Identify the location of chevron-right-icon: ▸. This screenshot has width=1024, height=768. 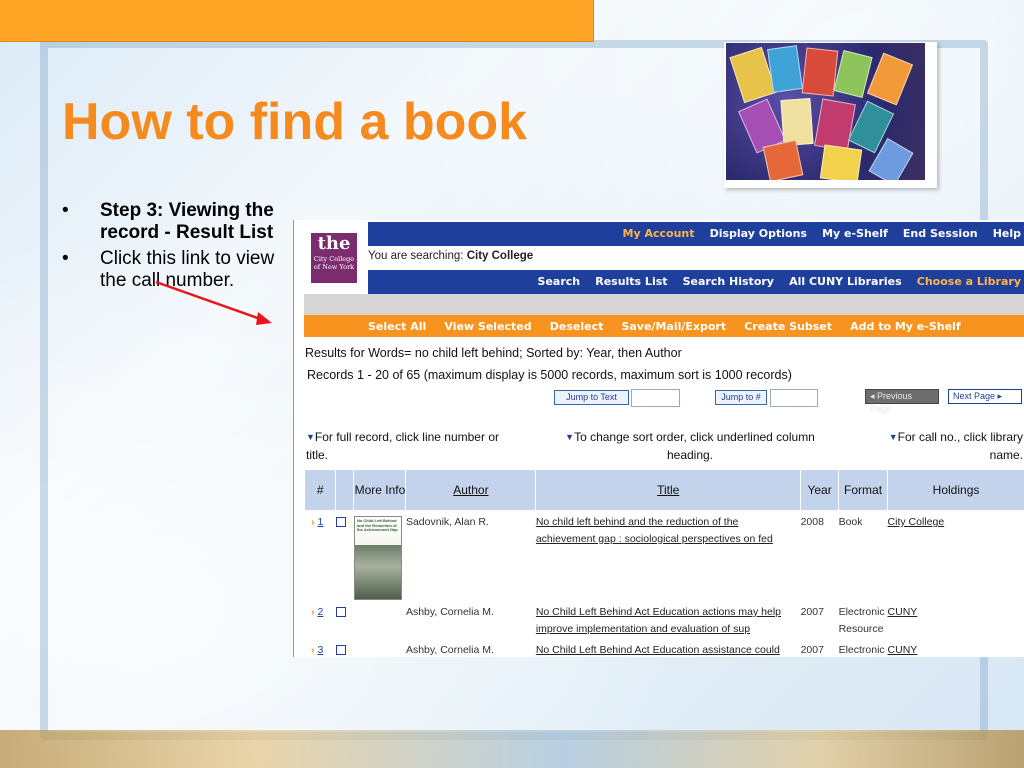
(999, 396).